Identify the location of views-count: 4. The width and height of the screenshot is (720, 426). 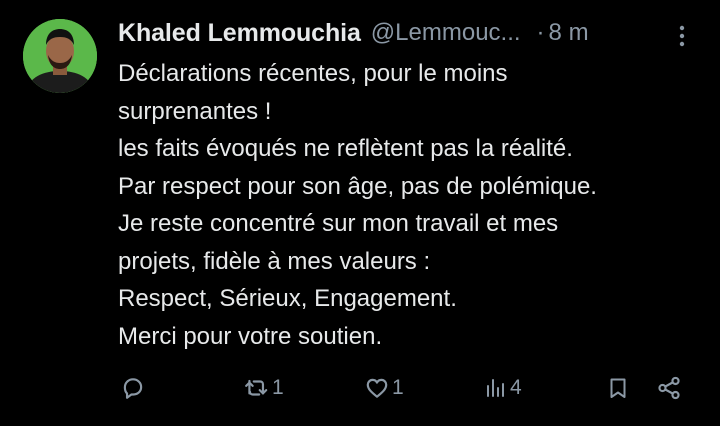
(516, 387).